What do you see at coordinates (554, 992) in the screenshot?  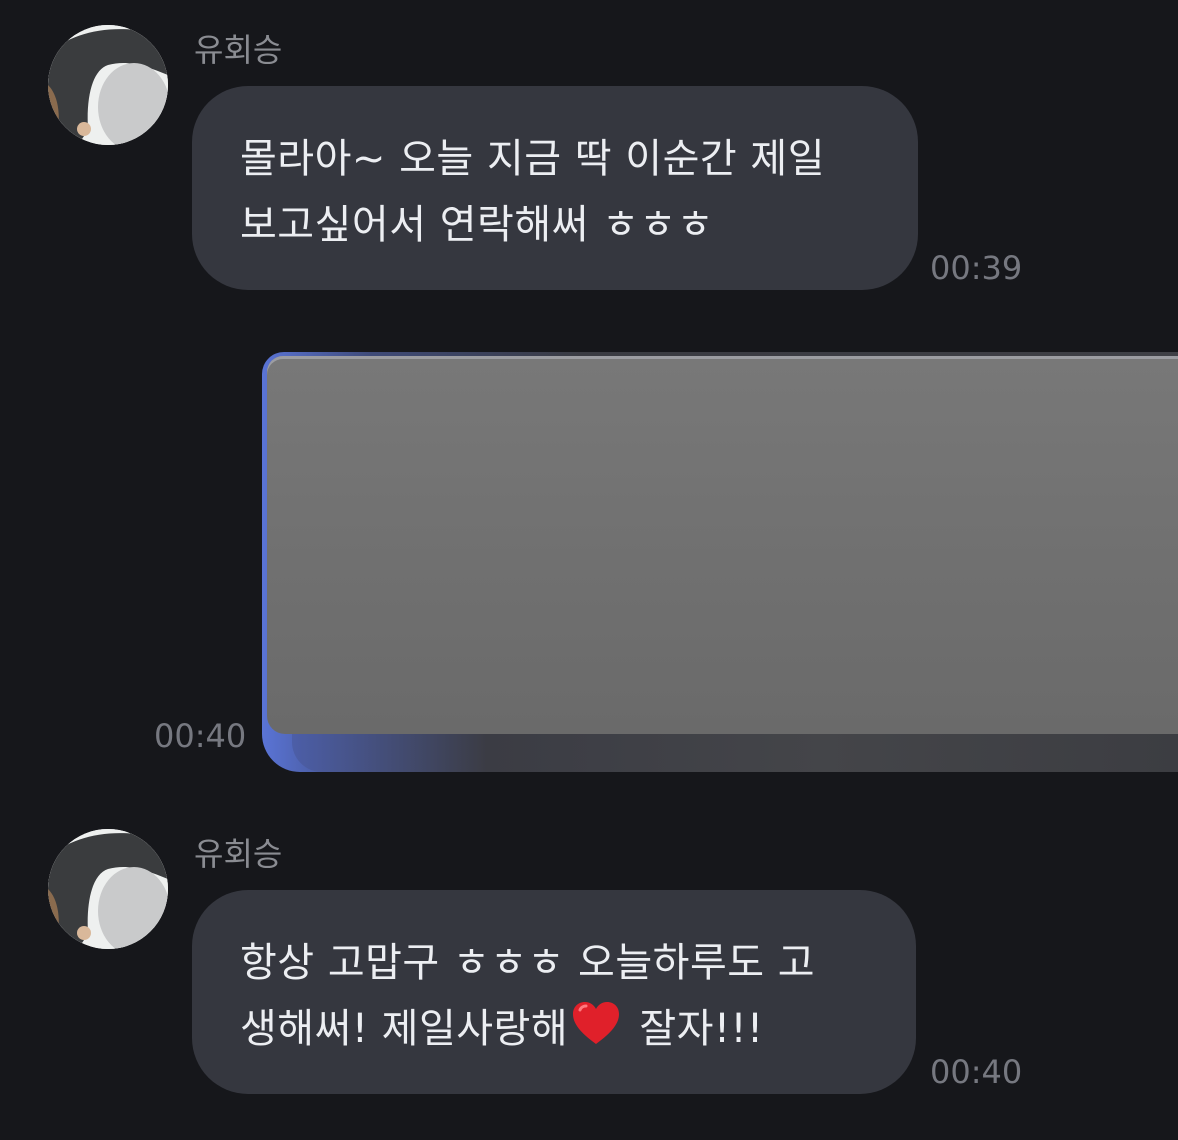 I see `message-bubble: 항상 고맙구 ㅎㅎㅎ 오늘하루도 고 생해써! 제일사랑해 잘자!!!` at bounding box center [554, 992].